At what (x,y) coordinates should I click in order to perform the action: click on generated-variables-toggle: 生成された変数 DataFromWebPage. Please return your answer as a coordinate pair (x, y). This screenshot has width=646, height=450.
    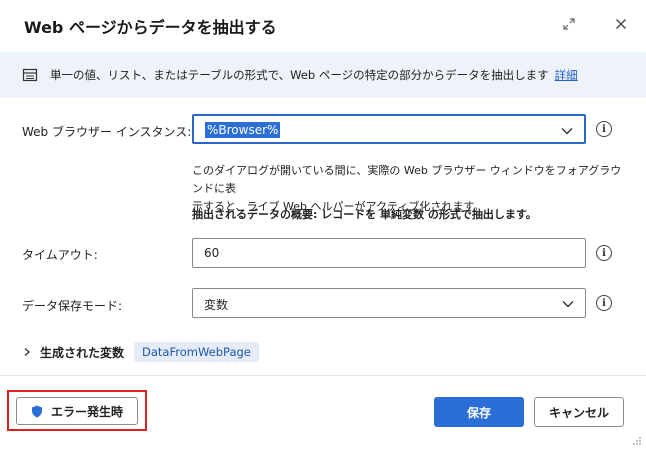
    Looking at the image, I should click on (140, 352).